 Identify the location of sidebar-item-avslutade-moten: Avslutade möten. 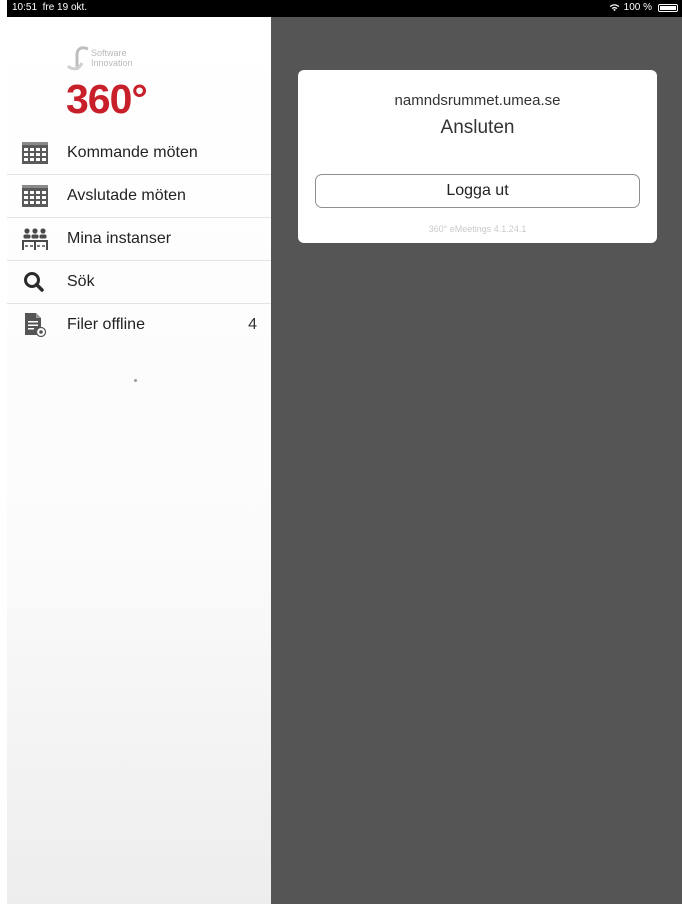
(139, 196).